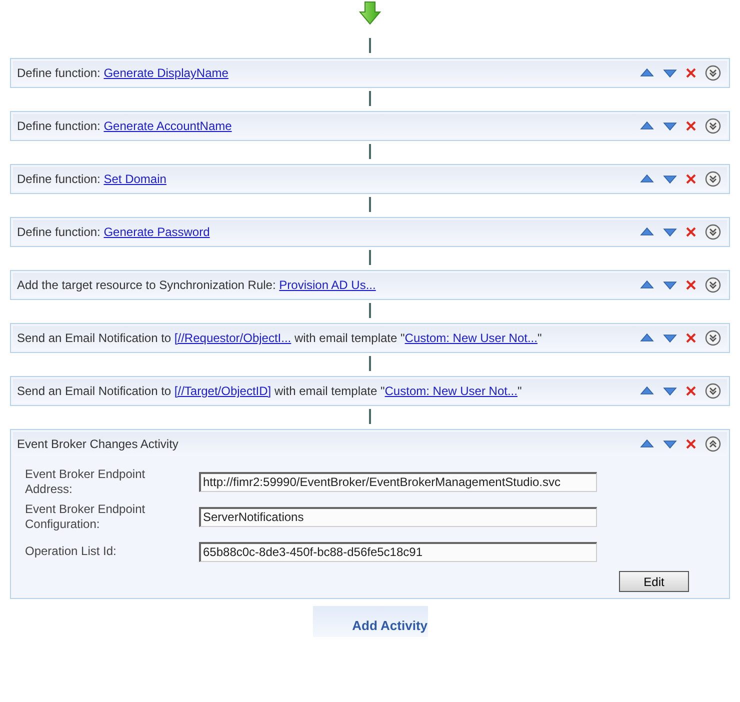 Image resolution: width=740 pixels, height=702 pixels. What do you see at coordinates (85, 517) in the screenshot?
I see `field-label: Event Broker Endpoint Configuration:` at bounding box center [85, 517].